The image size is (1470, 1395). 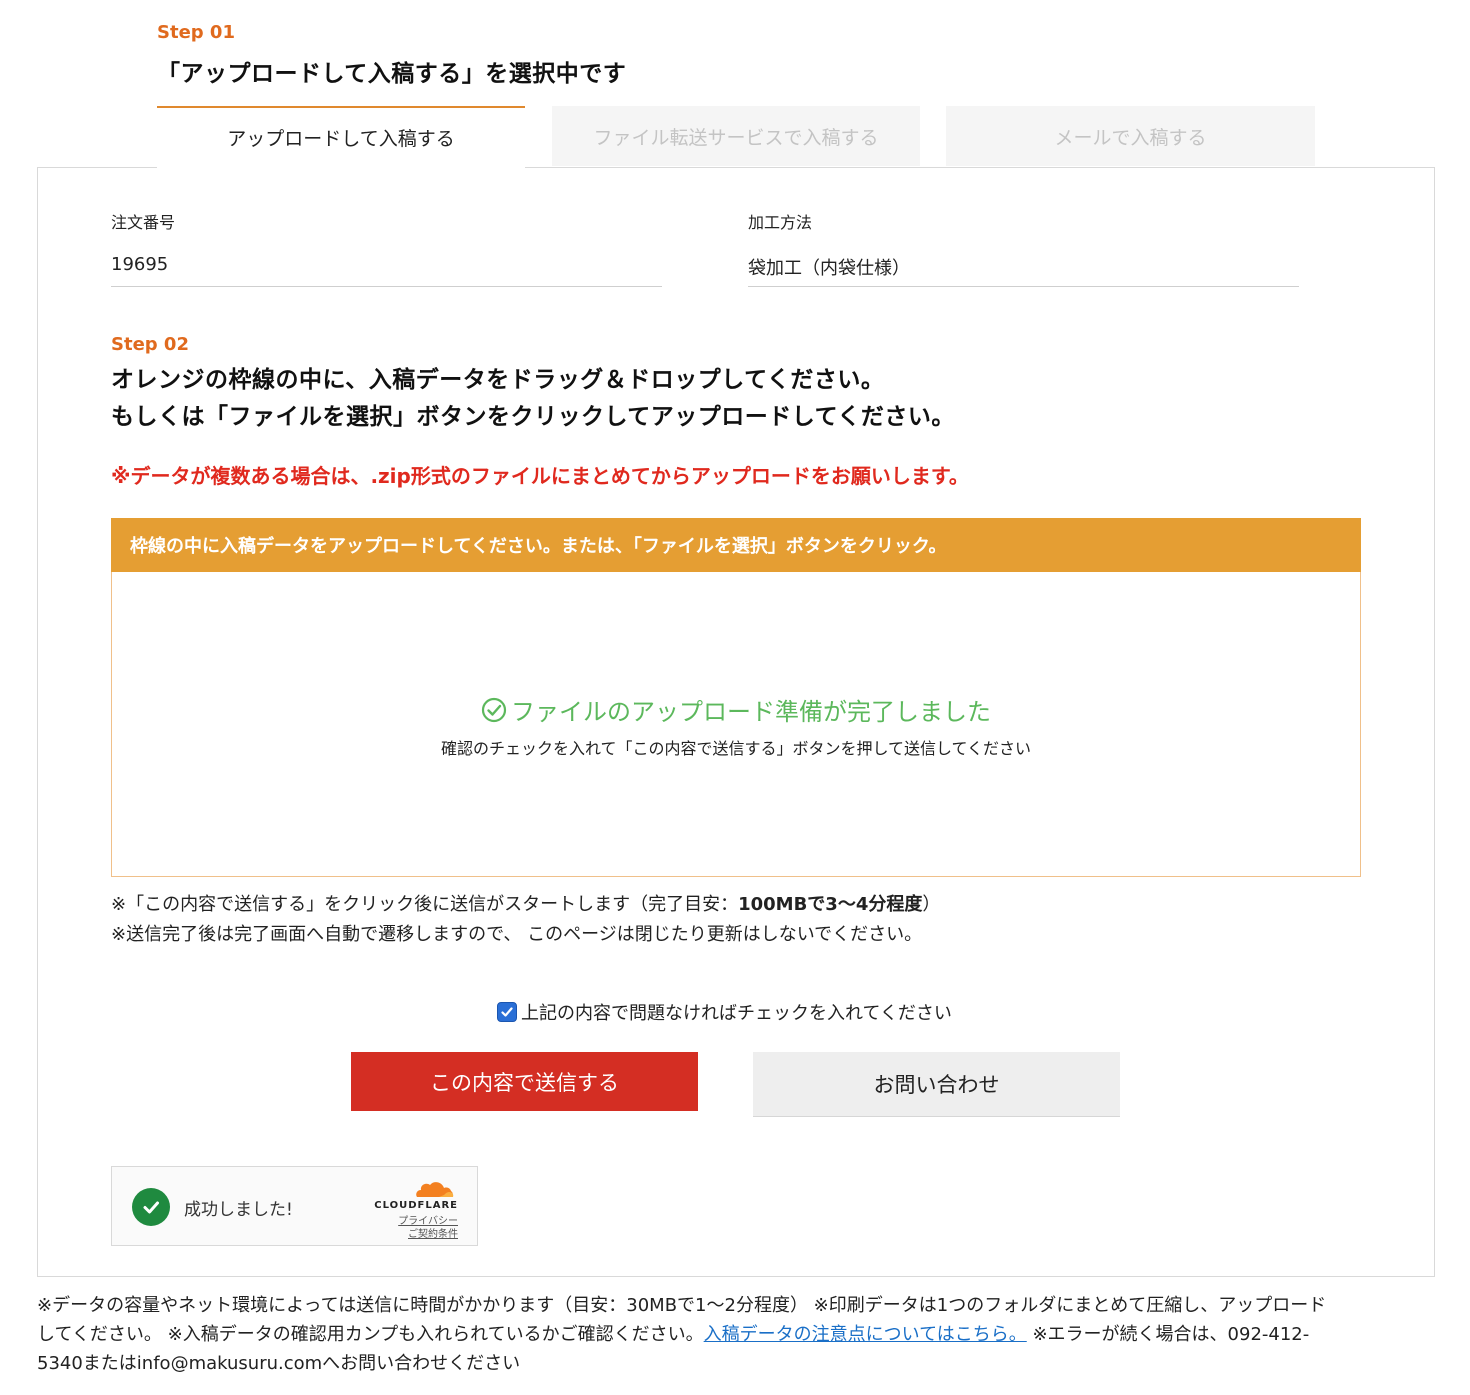 What do you see at coordinates (392, 74) in the screenshot?
I see `step1-title: 「アップロードして入稿する」を選択中です` at bounding box center [392, 74].